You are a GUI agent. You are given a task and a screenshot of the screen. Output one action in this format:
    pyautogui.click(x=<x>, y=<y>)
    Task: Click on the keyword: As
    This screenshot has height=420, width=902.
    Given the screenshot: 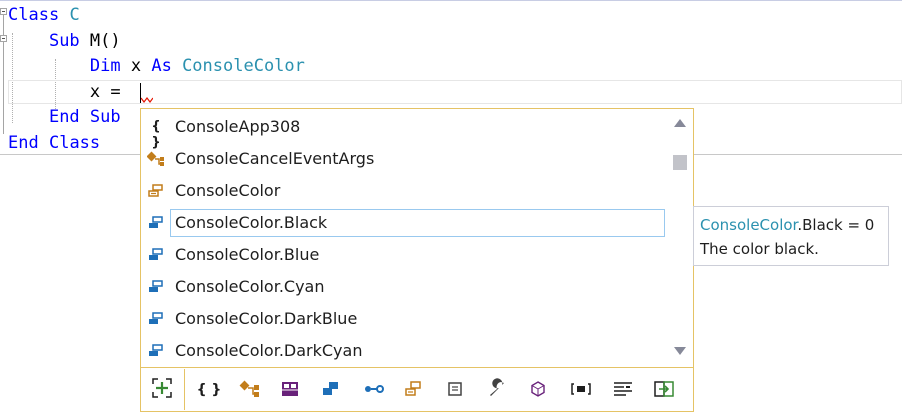 What is the action you would take?
    pyautogui.click(x=161, y=66)
    